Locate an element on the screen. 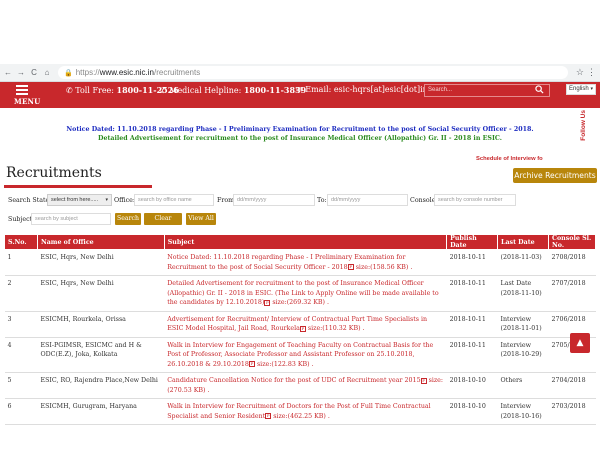 The height and width of the screenshot is (450, 600). last-date-value: (2018-11-01) is located at coordinates (521, 328).